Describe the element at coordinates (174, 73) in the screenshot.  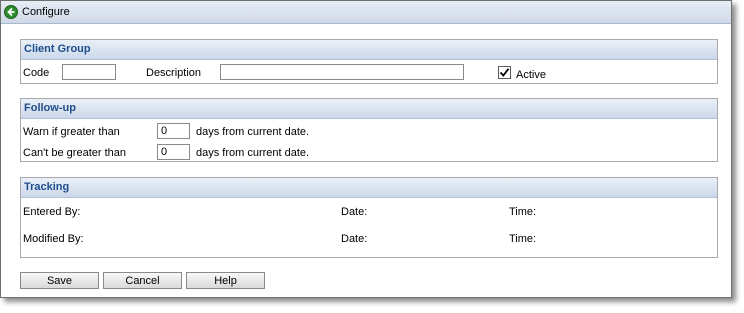
I see `description-label: Description` at that location.